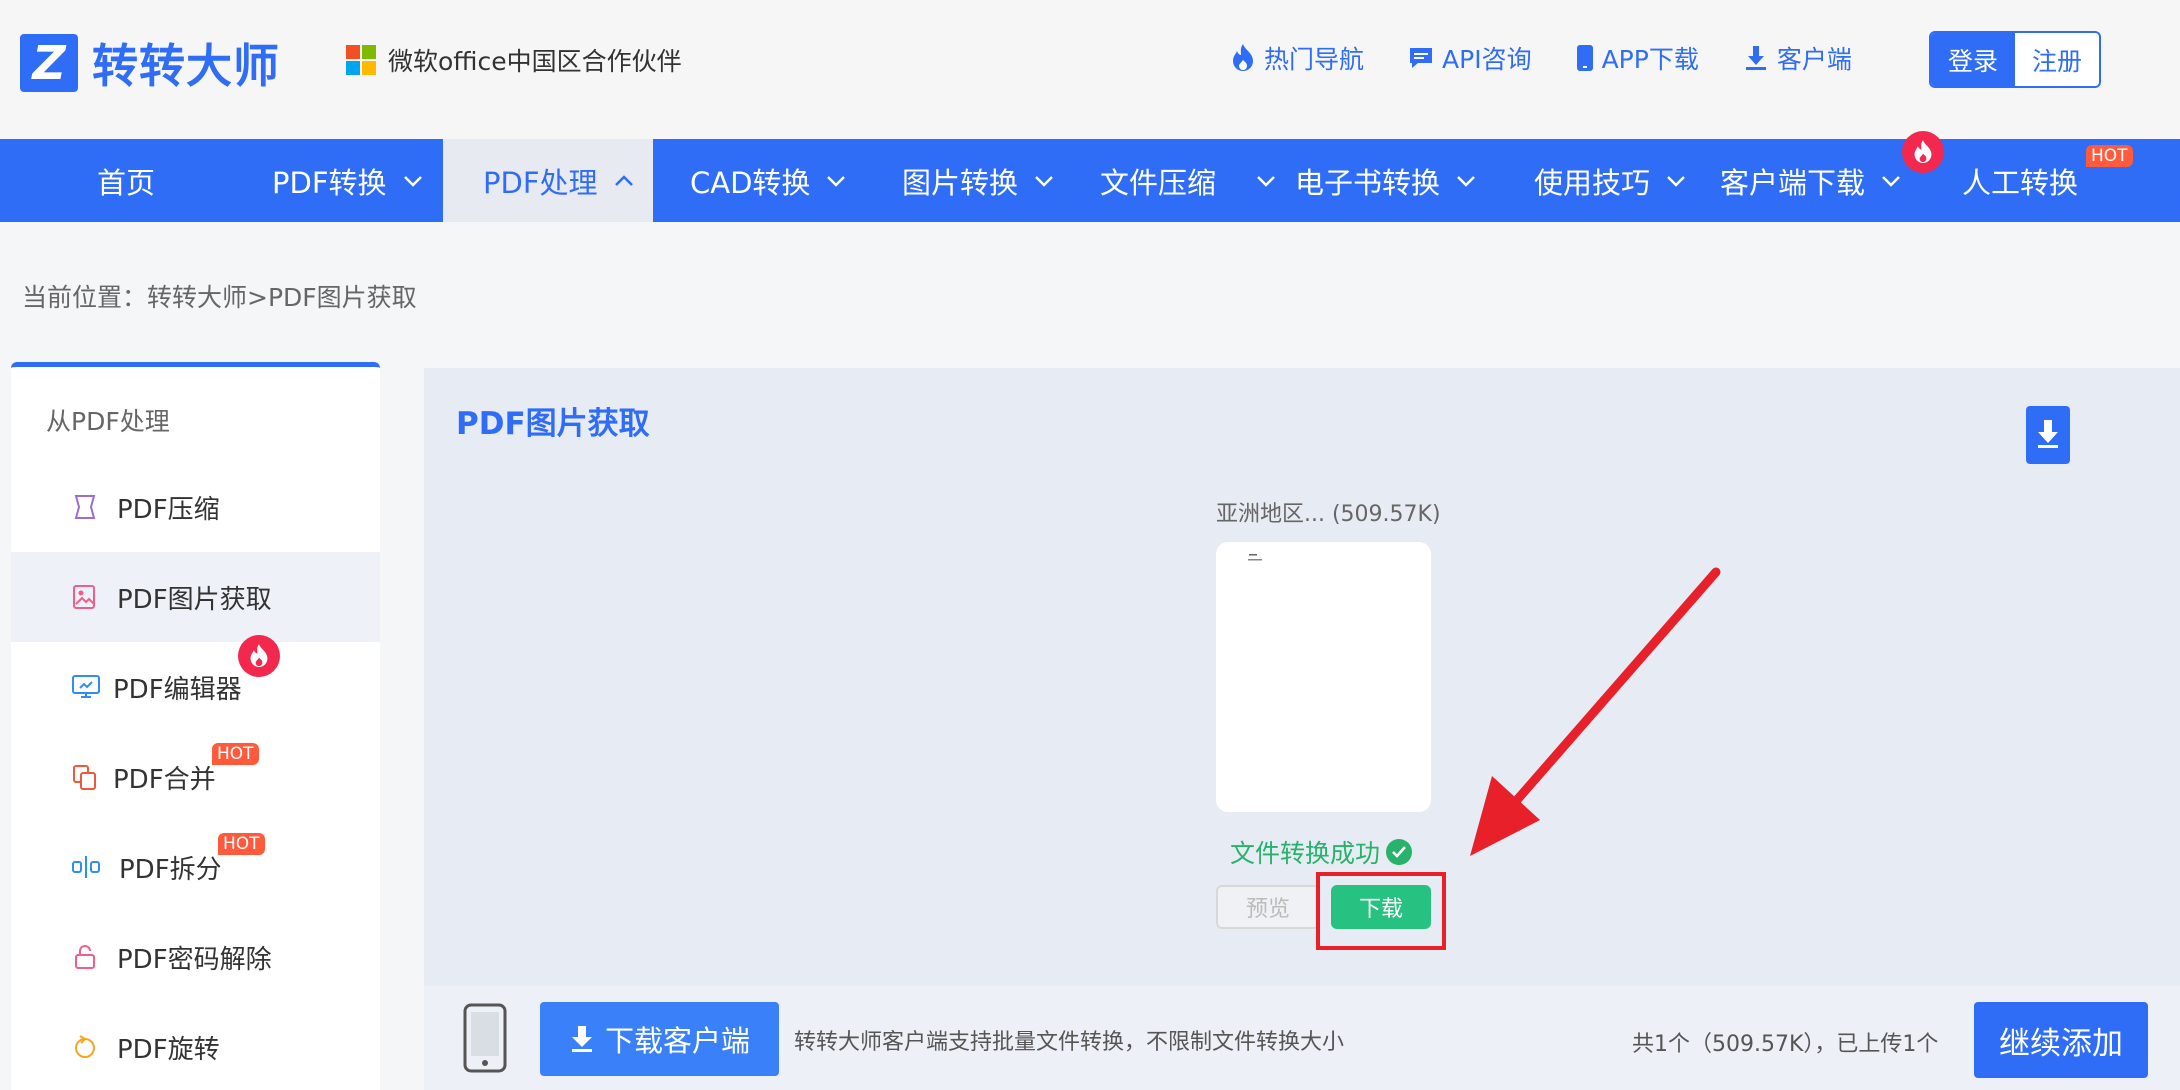  What do you see at coordinates (1592, 182) in the screenshot?
I see `nav-label: 使用技巧` at bounding box center [1592, 182].